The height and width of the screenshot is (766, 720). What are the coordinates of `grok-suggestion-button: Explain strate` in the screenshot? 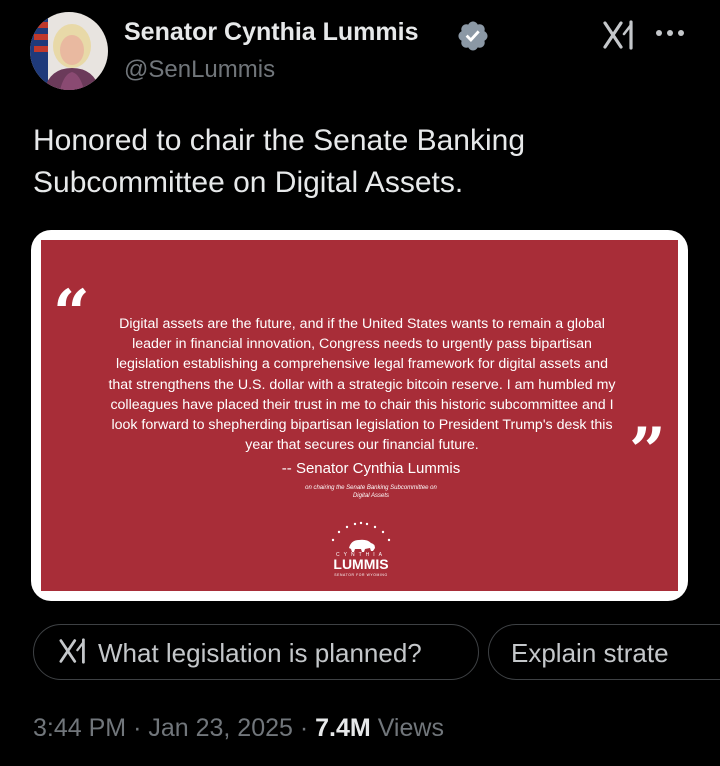 It's located at (604, 652).